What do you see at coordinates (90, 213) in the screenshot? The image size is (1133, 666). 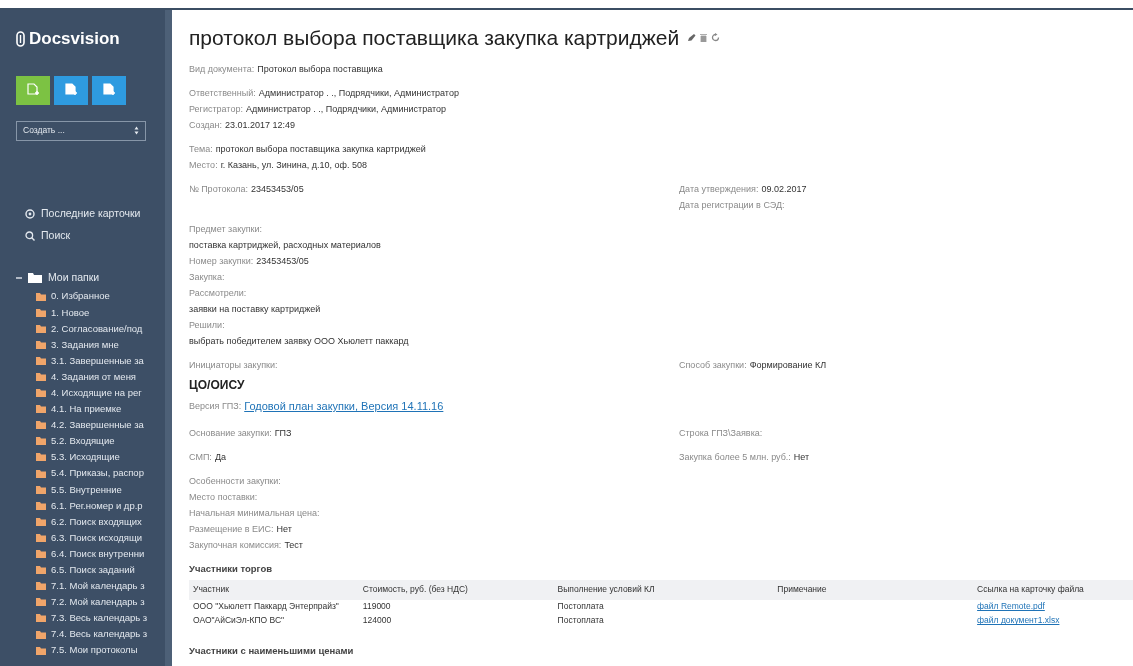 I see `nav-link: Последние карточки` at bounding box center [90, 213].